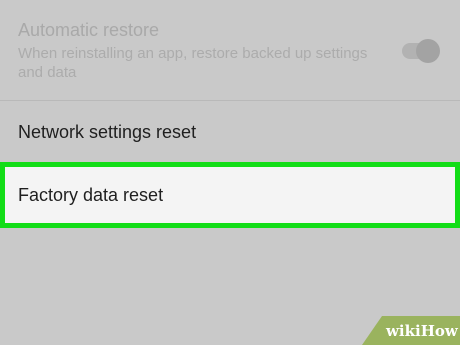  Describe the element at coordinates (428, 51) in the screenshot. I see `toggle-thumb` at that location.